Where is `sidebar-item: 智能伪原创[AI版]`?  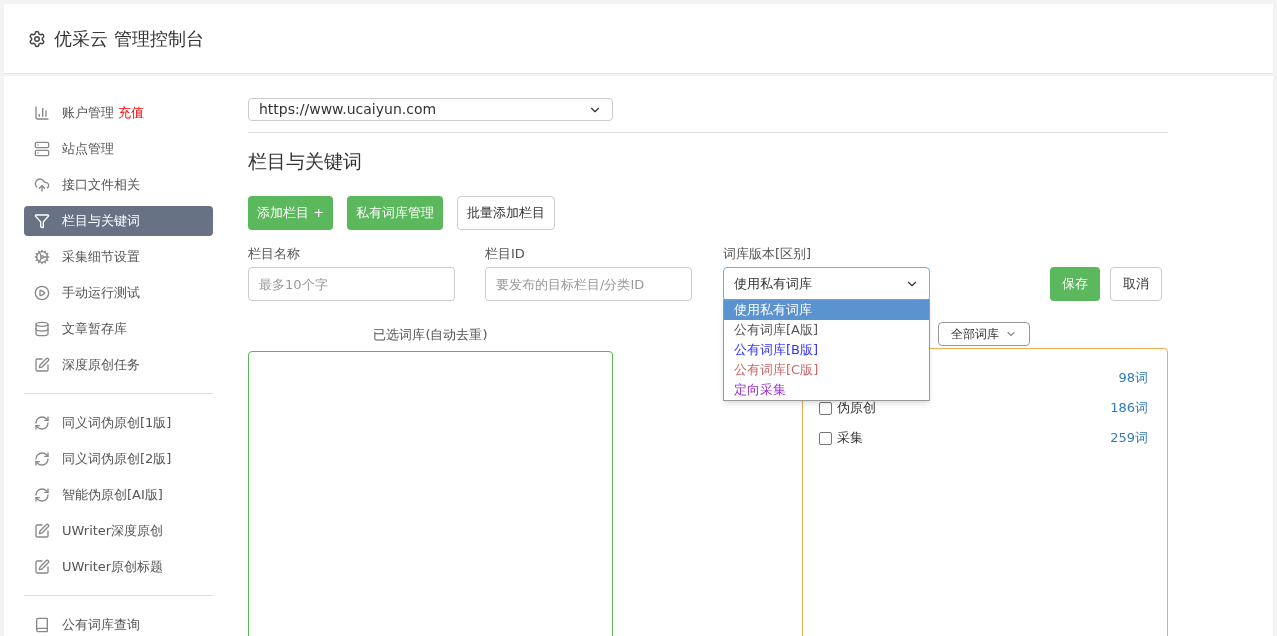 sidebar-item: 智能伪原创[AI版] is located at coordinates (118, 495).